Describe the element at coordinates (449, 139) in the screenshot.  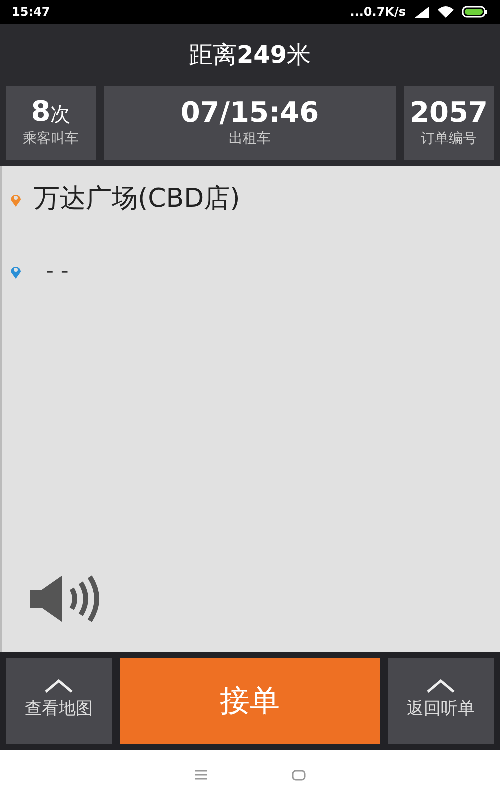
I see `tile-label: 订单编号` at that location.